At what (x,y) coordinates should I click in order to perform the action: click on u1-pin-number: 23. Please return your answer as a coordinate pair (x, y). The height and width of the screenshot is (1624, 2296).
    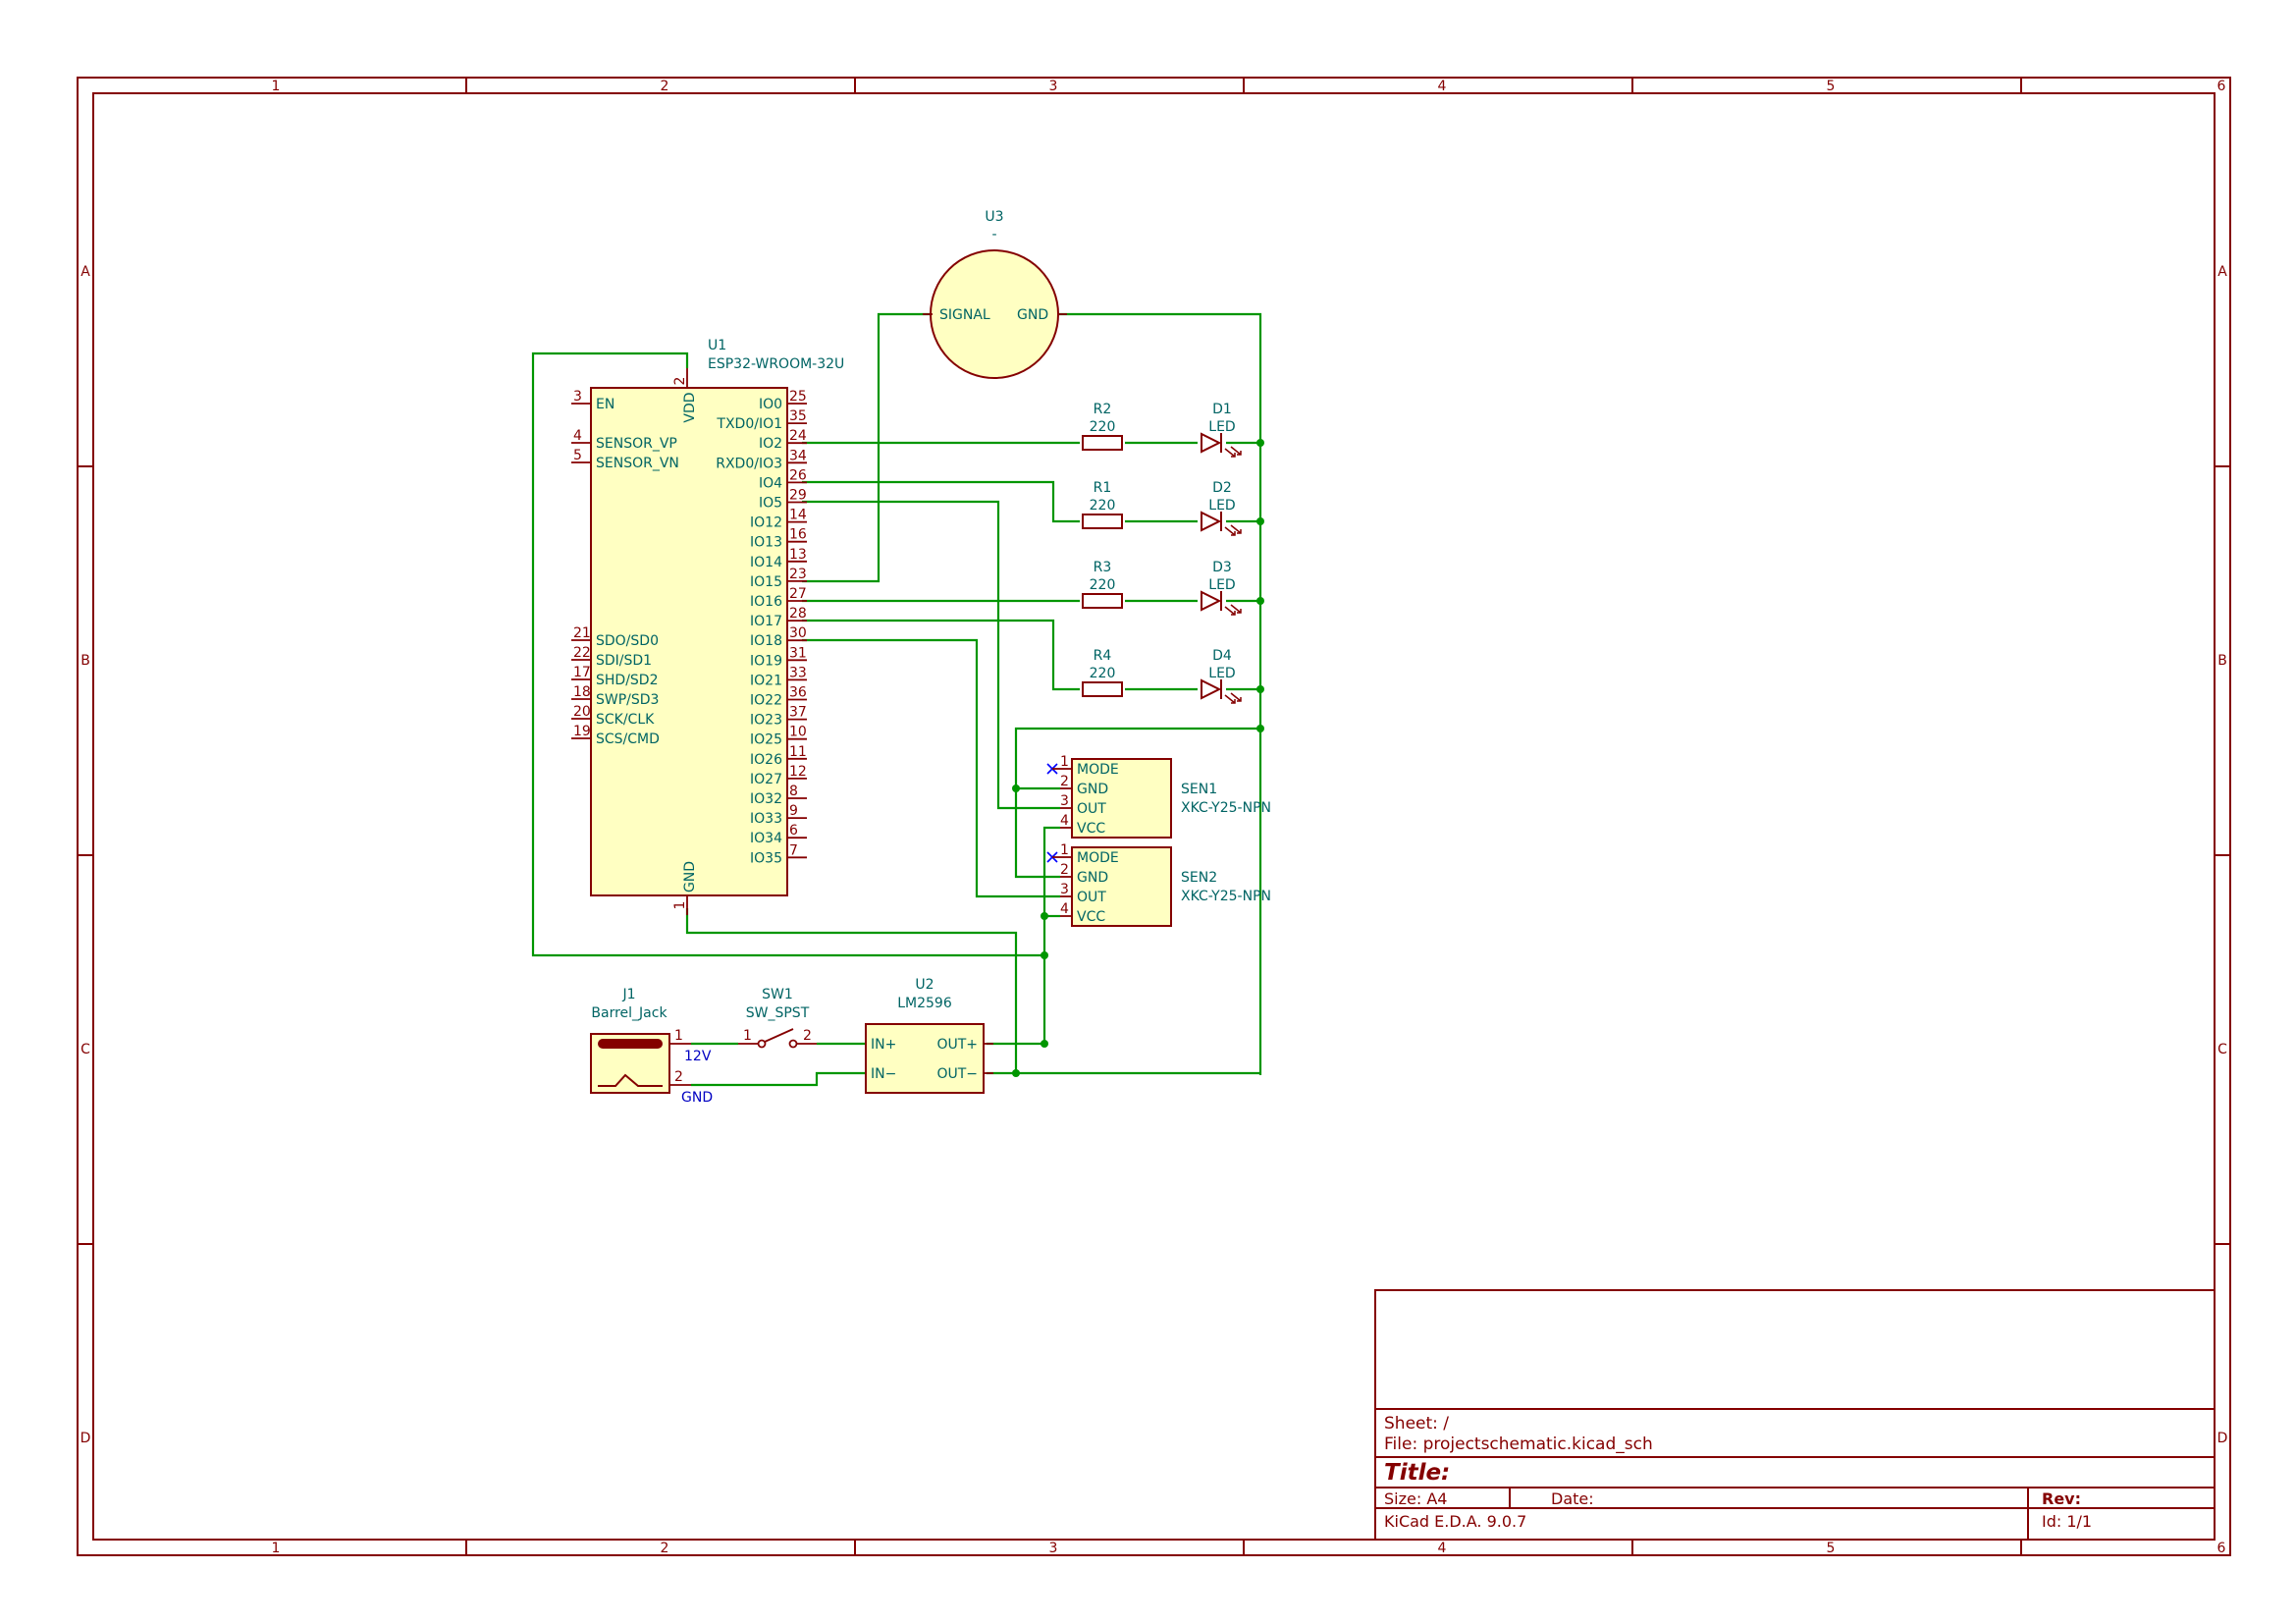
    Looking at the image, I should click on (798, 574).